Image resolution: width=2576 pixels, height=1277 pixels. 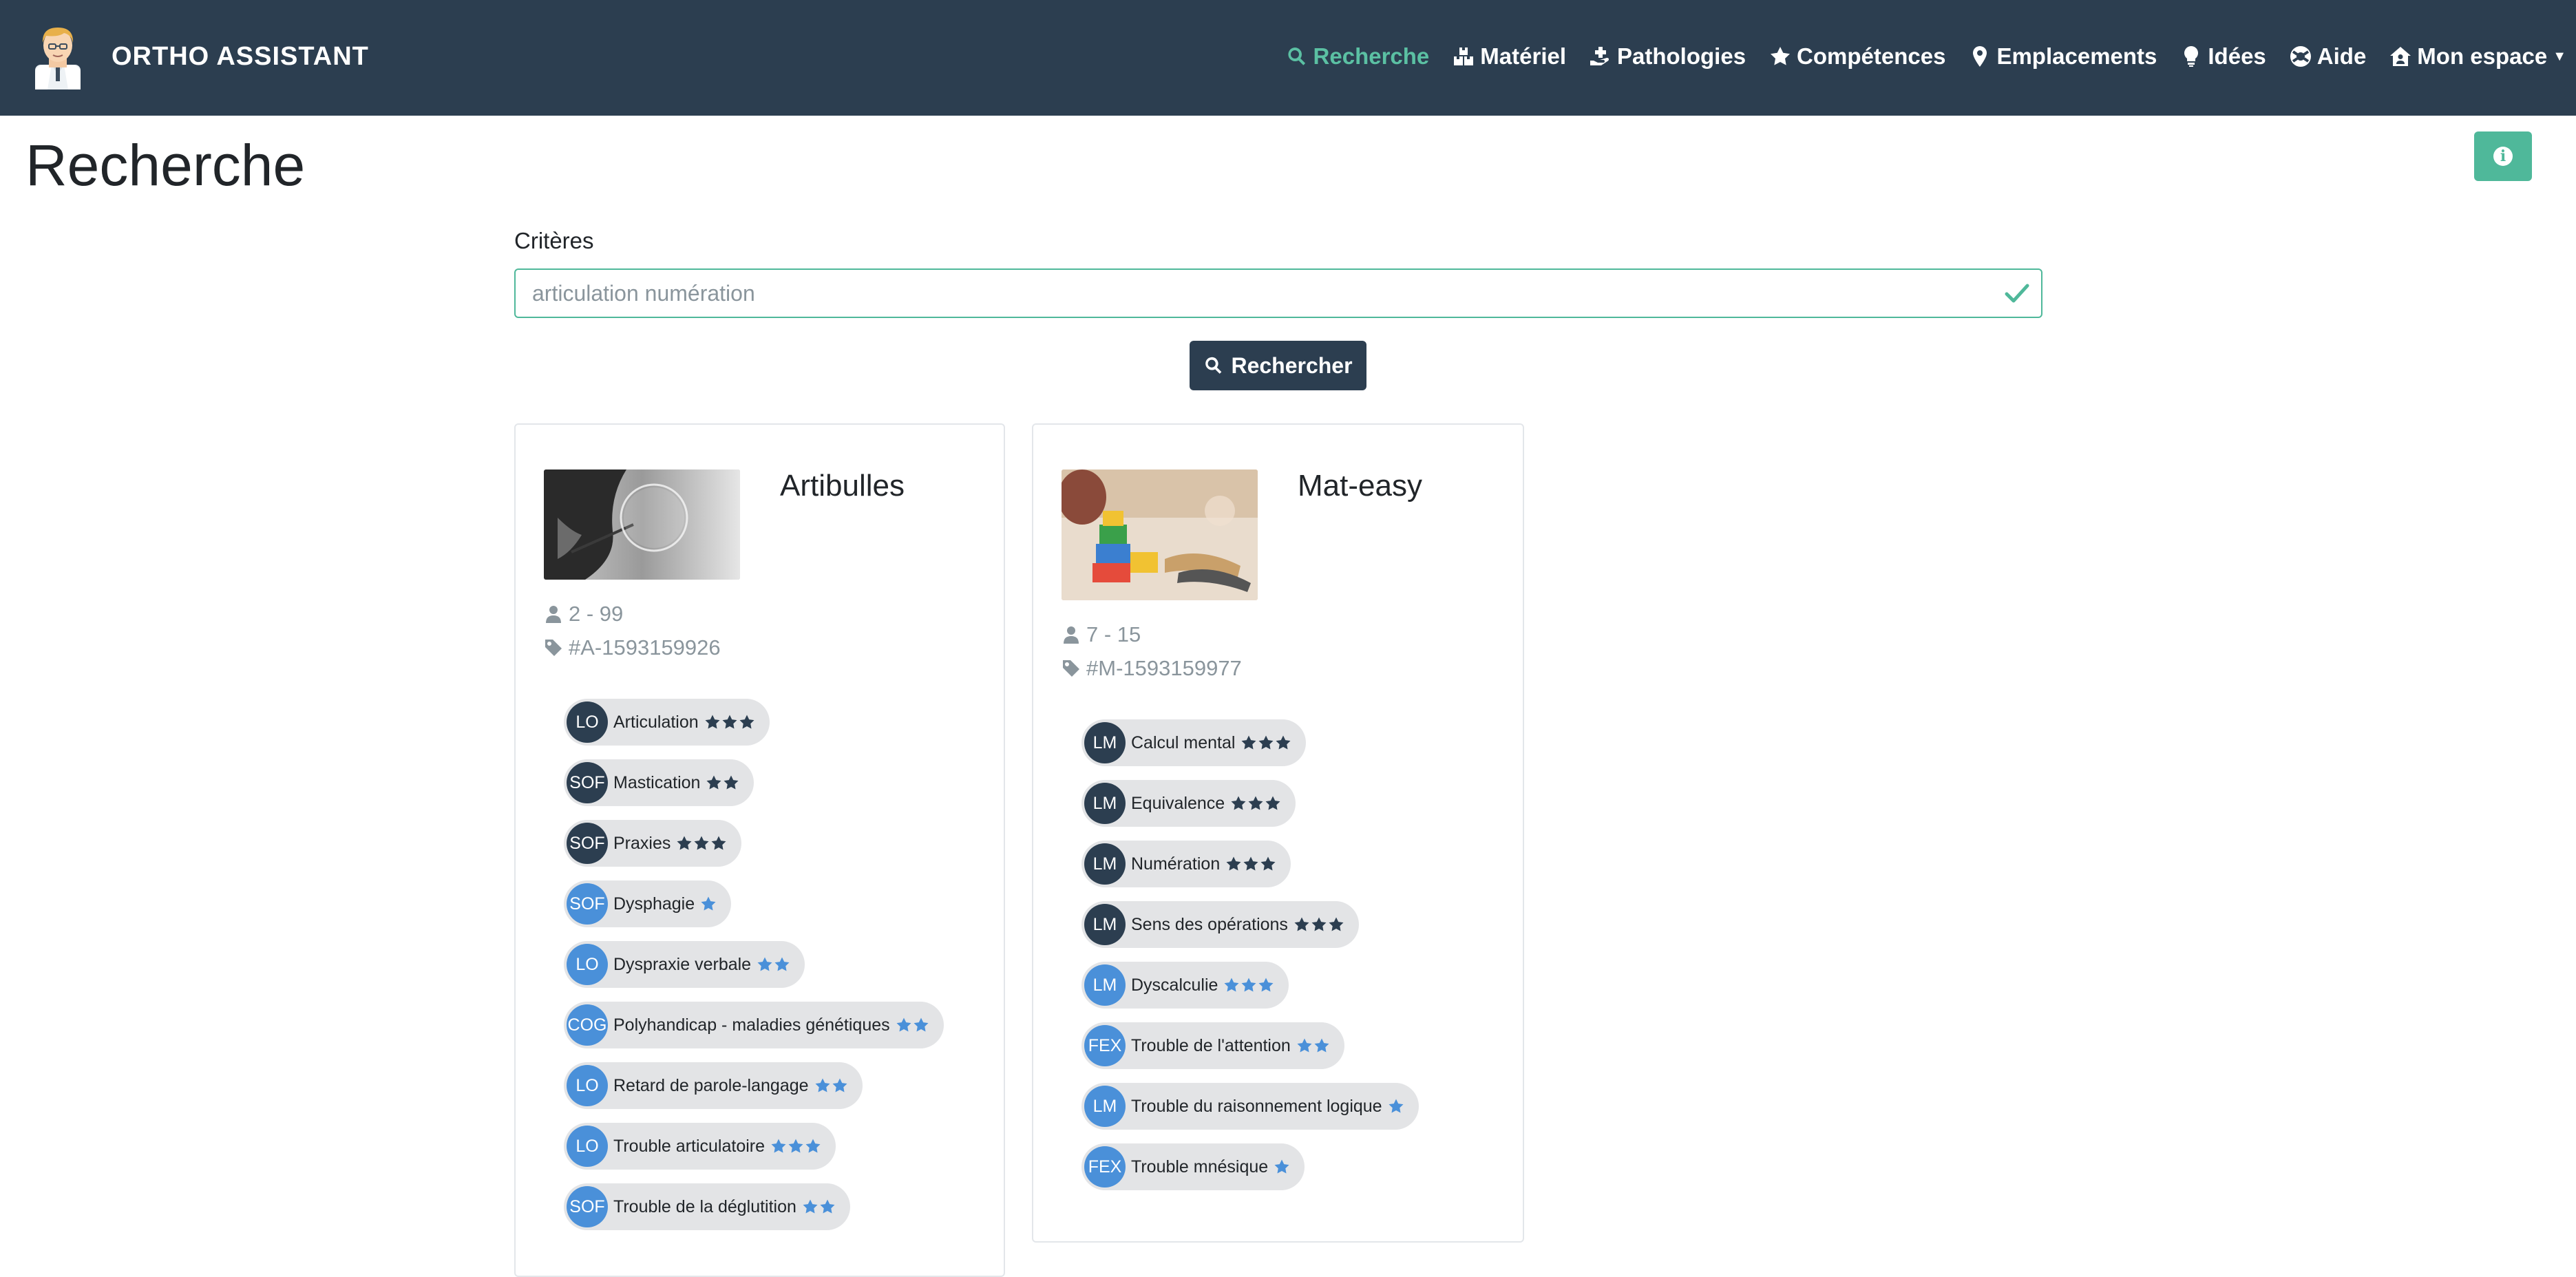 What do you see at coordinates (553, 614) in the screenshot?
I see `user-icon` at bounding box center [553, 614].